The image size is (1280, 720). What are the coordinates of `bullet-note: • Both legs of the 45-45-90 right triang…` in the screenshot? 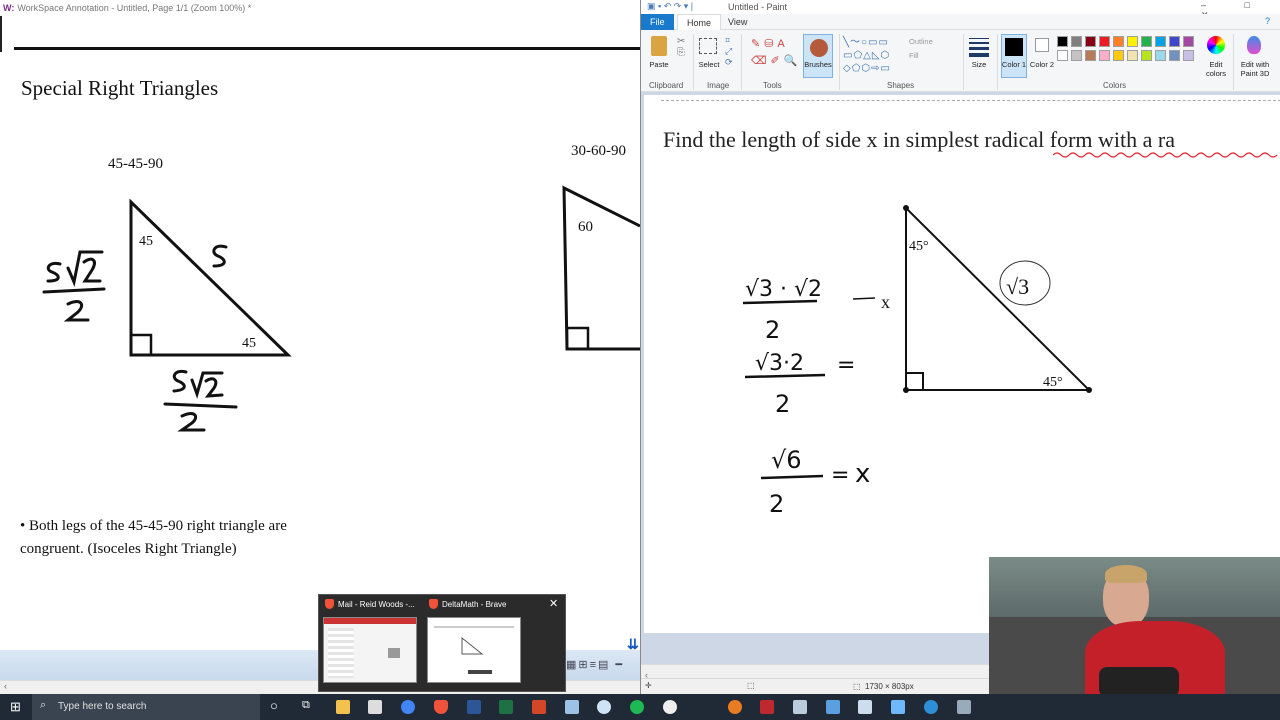 It's located at (153, 537).